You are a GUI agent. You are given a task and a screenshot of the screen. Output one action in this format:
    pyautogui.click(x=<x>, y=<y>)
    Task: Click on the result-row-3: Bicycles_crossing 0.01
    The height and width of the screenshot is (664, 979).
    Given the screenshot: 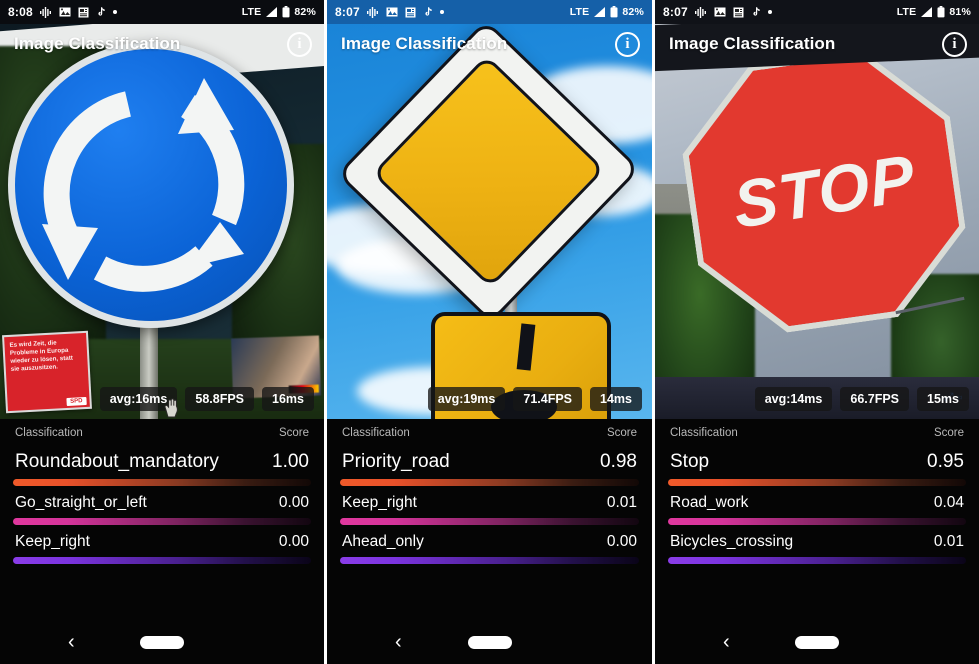 What is the action you would take?
    pyautogui.click(x=817, y=544)
    